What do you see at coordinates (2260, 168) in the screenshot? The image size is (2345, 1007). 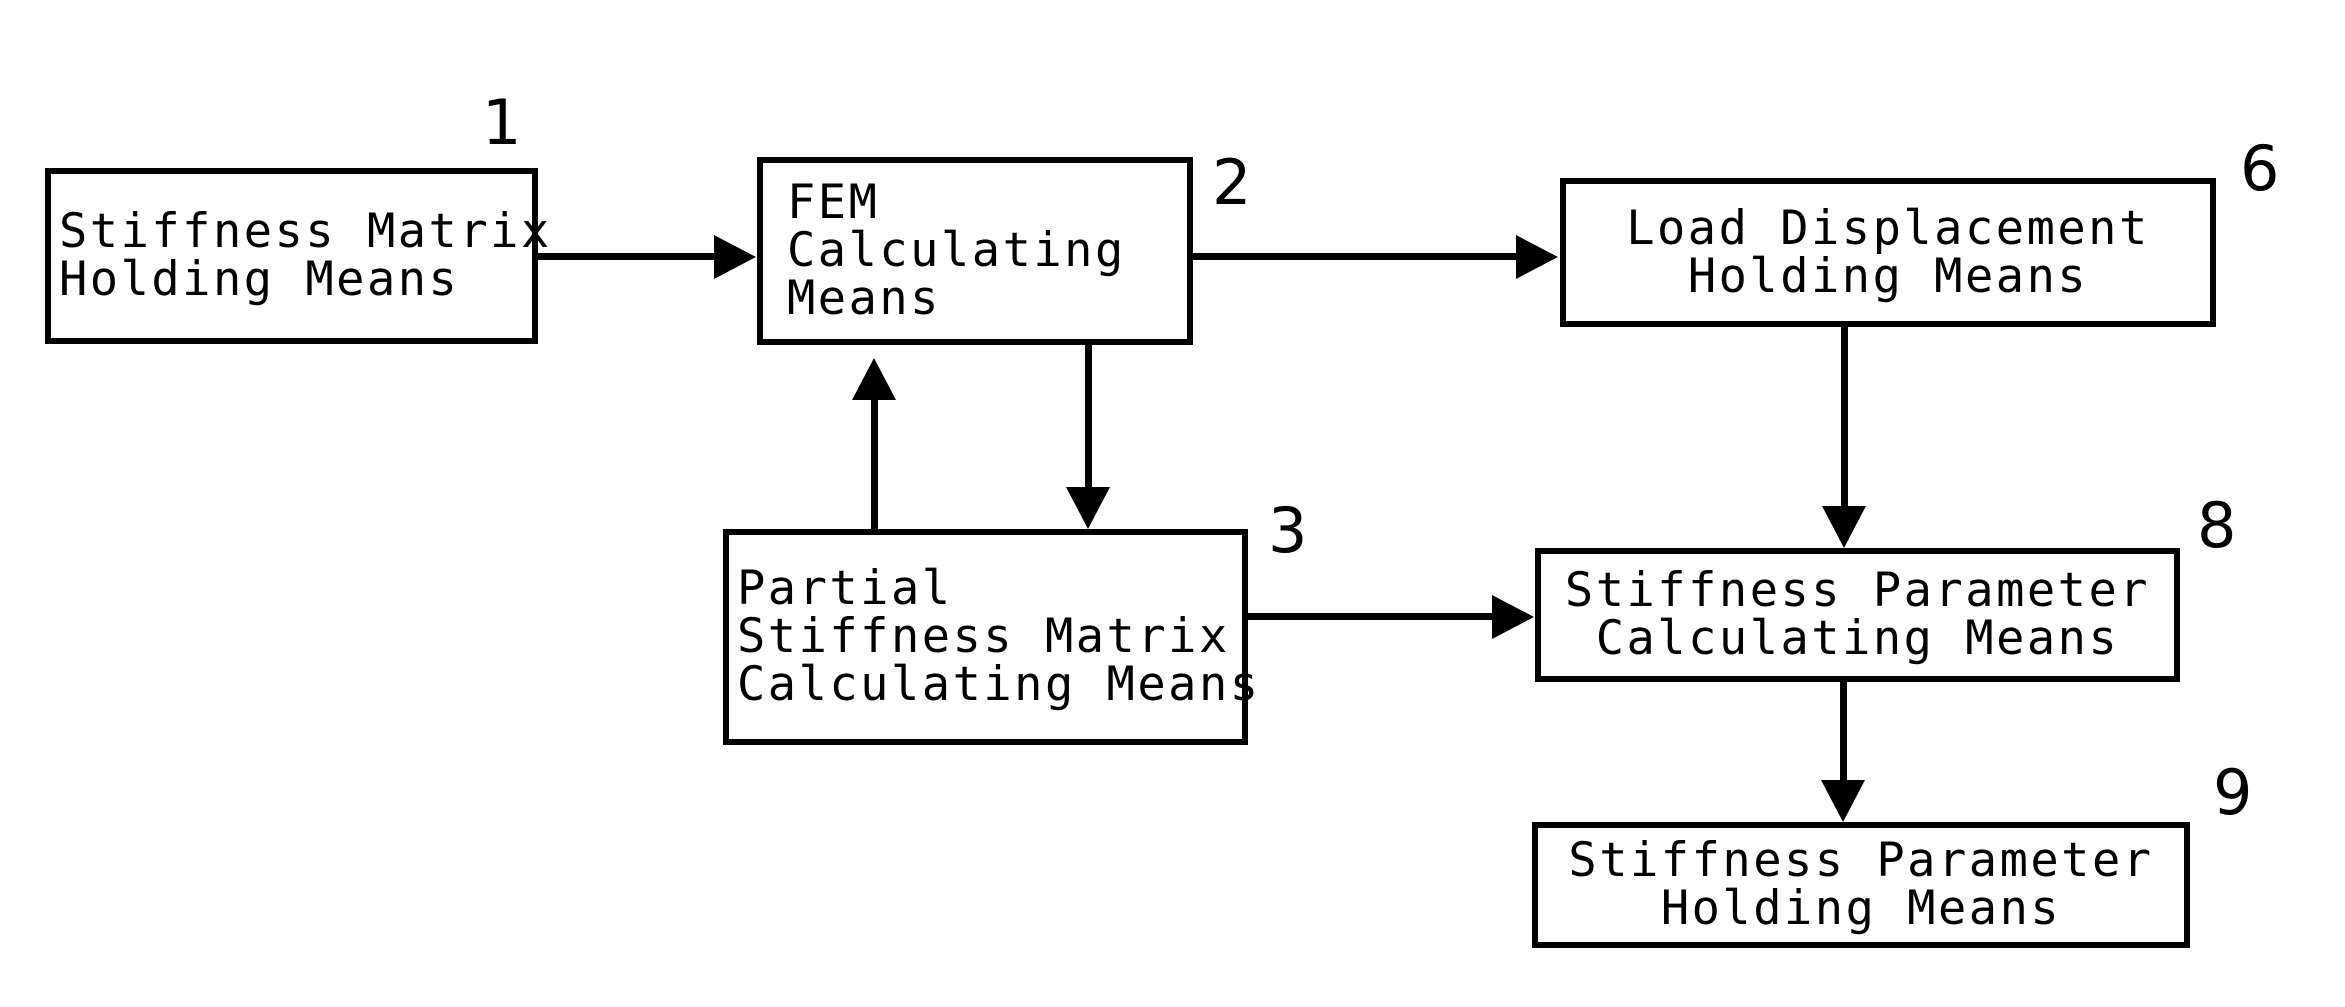 I see `reference-numeral-6: 6` at bounding box center [2260, 168].